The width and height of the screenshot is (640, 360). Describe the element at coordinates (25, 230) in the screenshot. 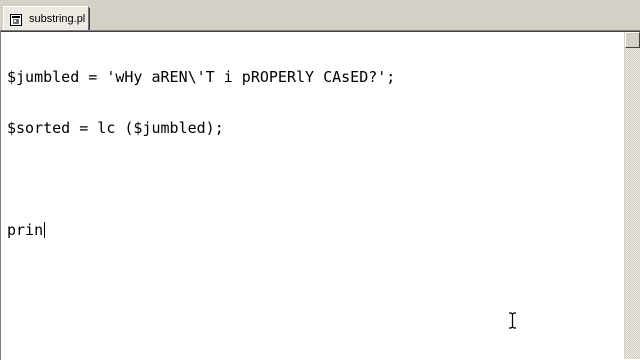

I see `code-line-4-text: prin` at that location.